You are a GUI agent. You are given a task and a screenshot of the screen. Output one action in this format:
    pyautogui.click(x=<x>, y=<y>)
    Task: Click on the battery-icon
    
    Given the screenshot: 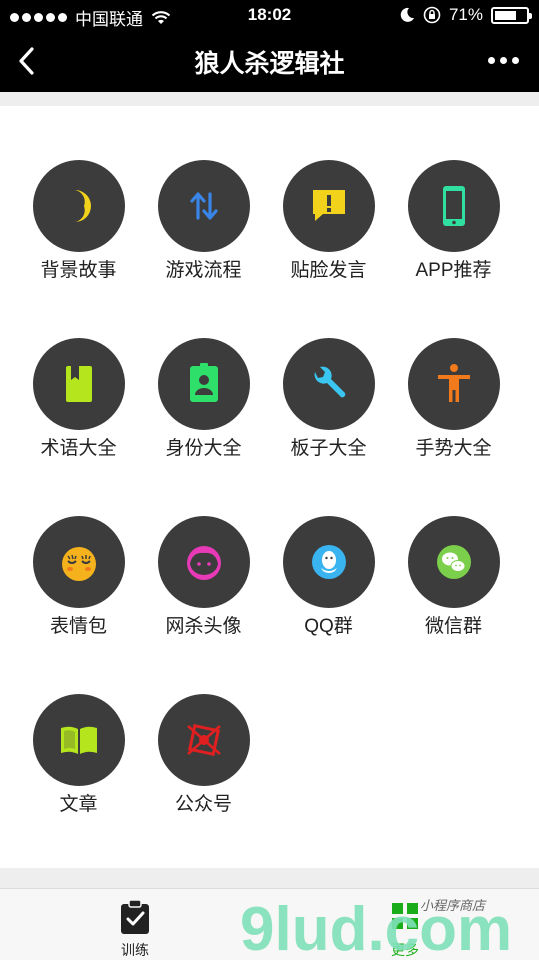 What is the action you would take?
    pyautogui.click(x=511, y=15)
    